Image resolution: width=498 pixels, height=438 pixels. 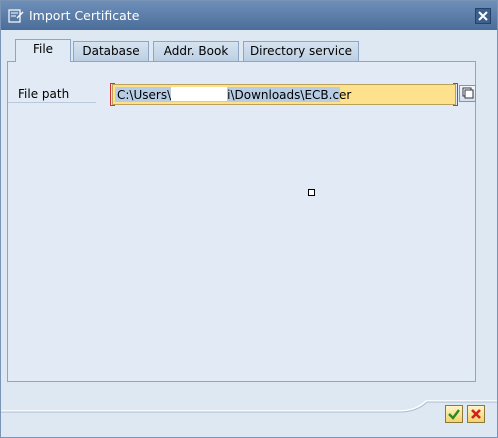 I want to click on mouse-cursor, so click(x=311, y=192).